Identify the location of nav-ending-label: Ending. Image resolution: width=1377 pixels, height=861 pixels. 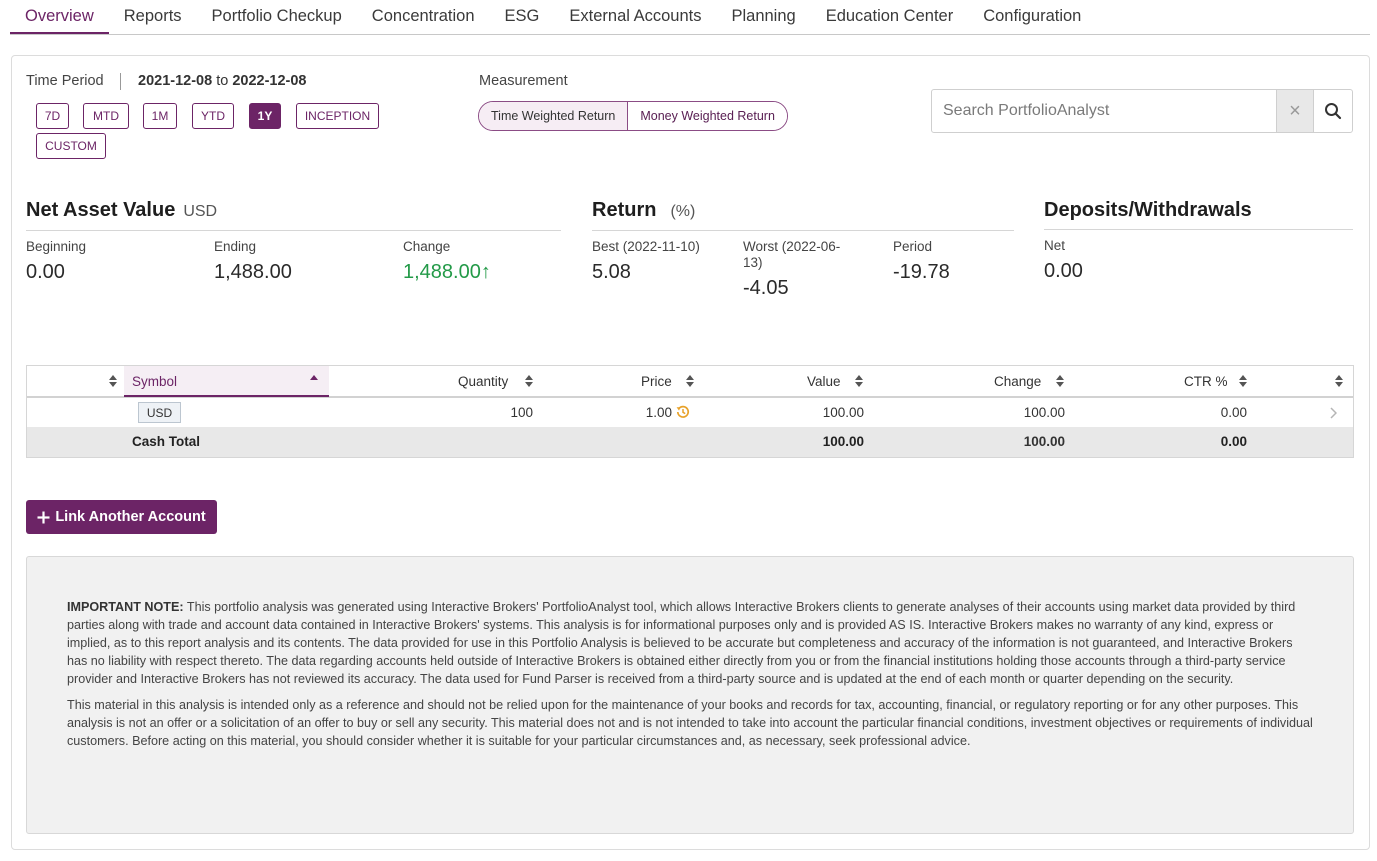
(235, 246).